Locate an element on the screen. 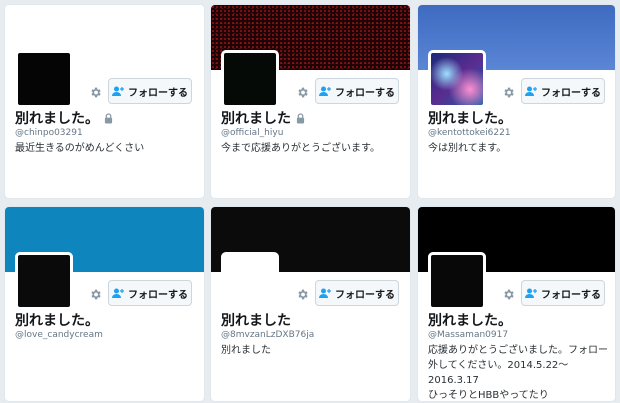 The height and width of the screenshot is (403, 620). bio-line: 応援ありがとうございました。フォロー is located at coordinates (518, 350).